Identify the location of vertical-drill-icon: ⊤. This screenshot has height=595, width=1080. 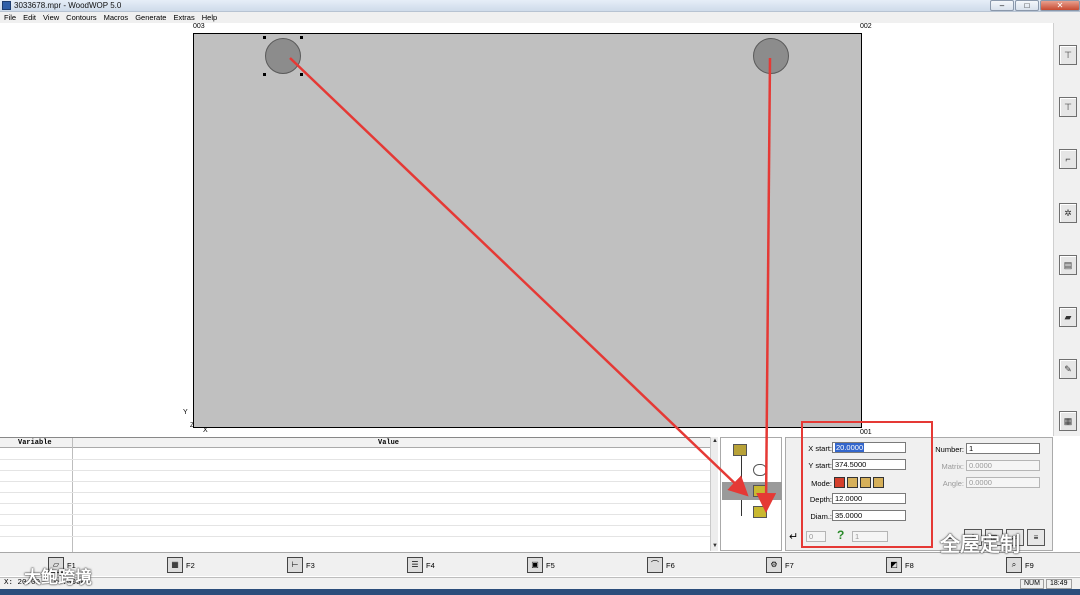
(1068, 55).